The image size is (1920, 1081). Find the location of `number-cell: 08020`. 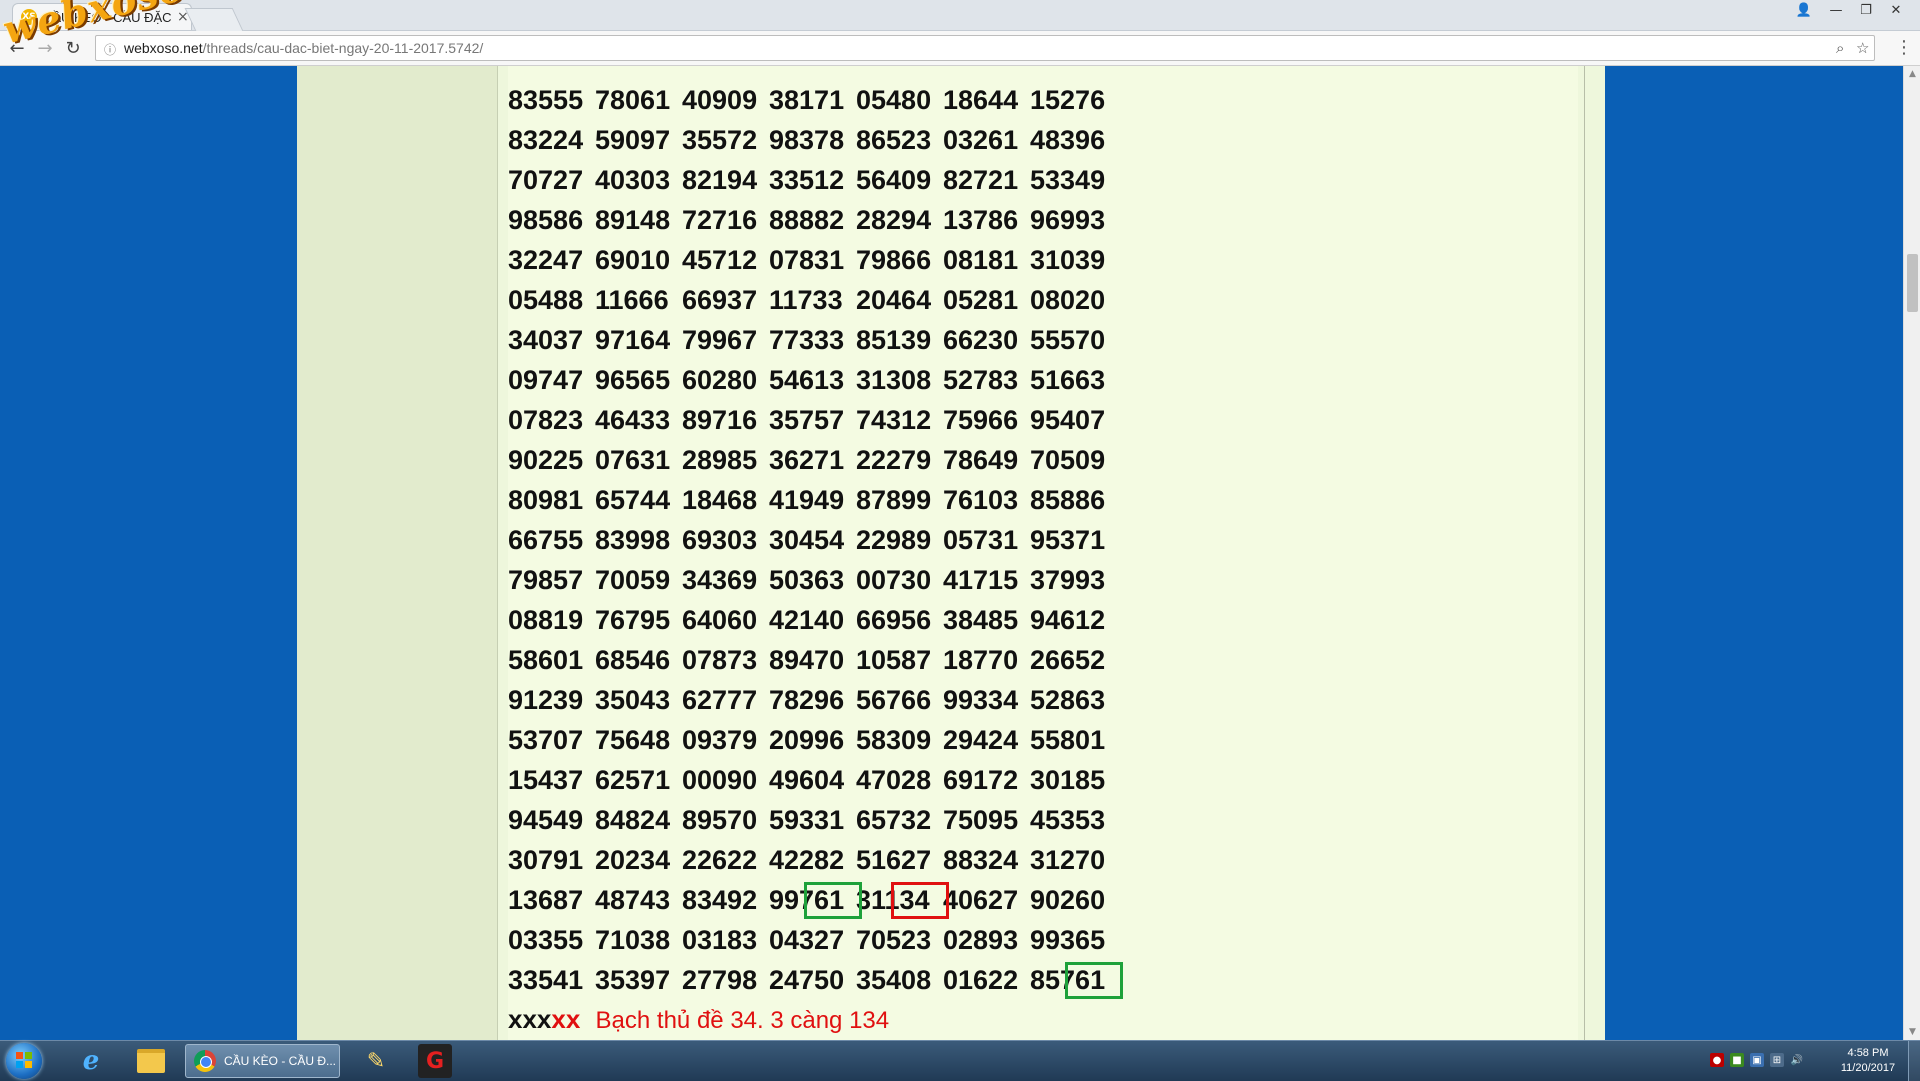

number-cell: 08020 is located at coordinates (1068, 300).